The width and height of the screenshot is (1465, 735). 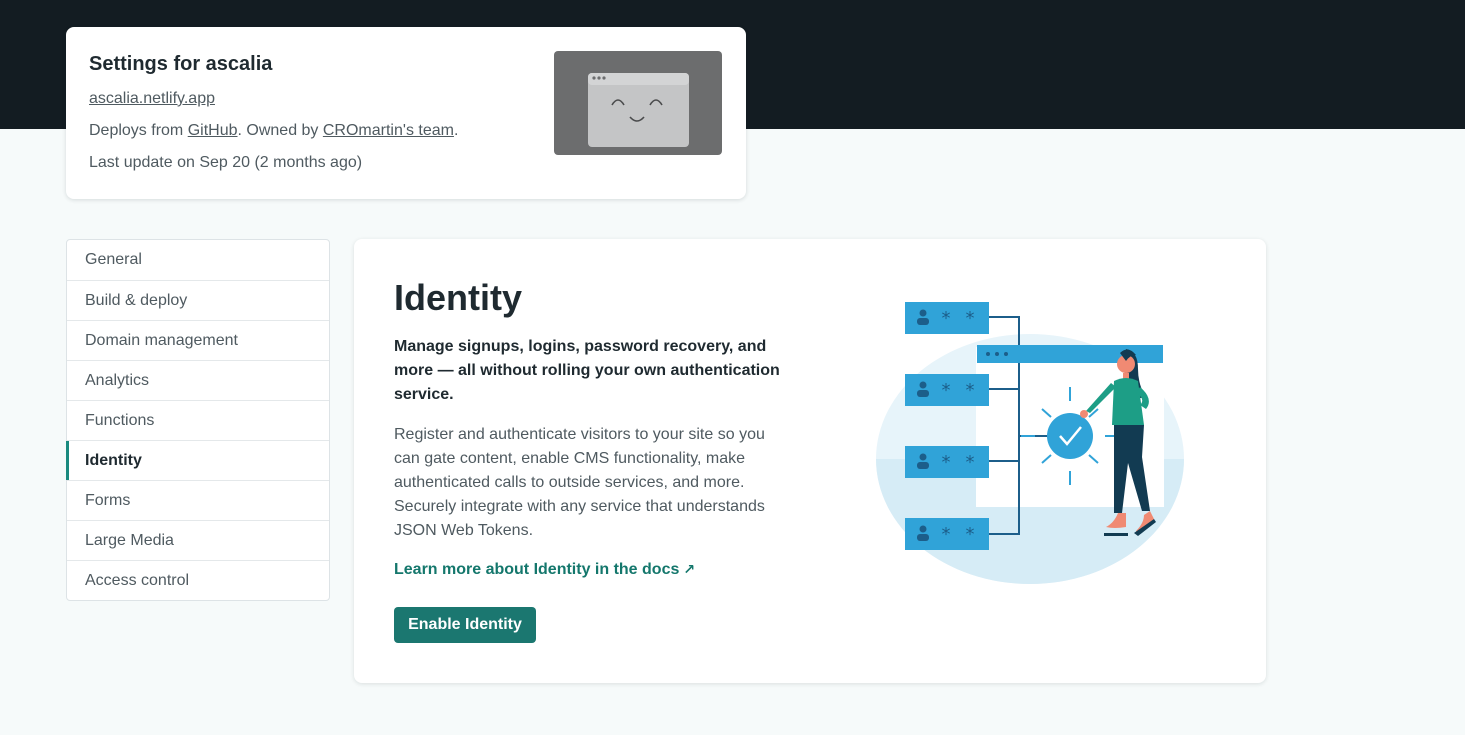 What do you see at coordinates (280, 130) in the screenshot?
I see `owned-prefix: . Owned by` at bounding box center [280, 130].